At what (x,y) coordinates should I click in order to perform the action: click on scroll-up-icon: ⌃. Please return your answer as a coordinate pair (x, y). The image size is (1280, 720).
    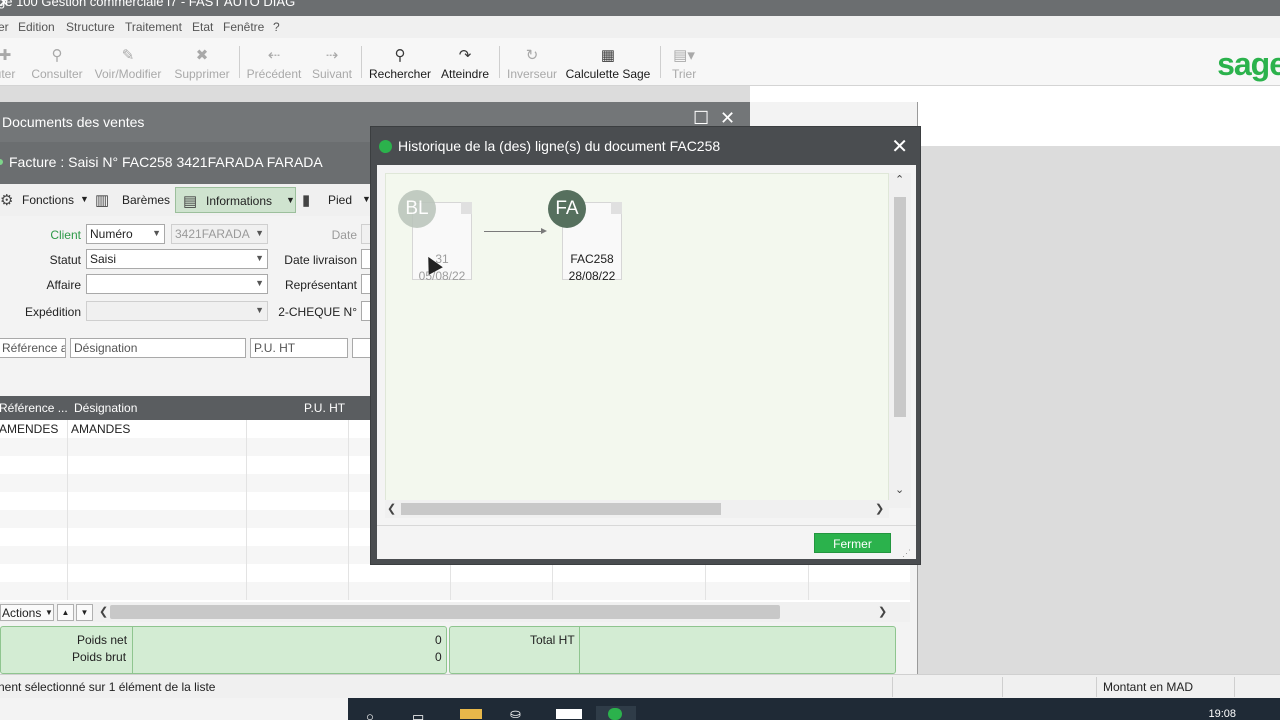
    Looking at the image, I should click on (899, 179).